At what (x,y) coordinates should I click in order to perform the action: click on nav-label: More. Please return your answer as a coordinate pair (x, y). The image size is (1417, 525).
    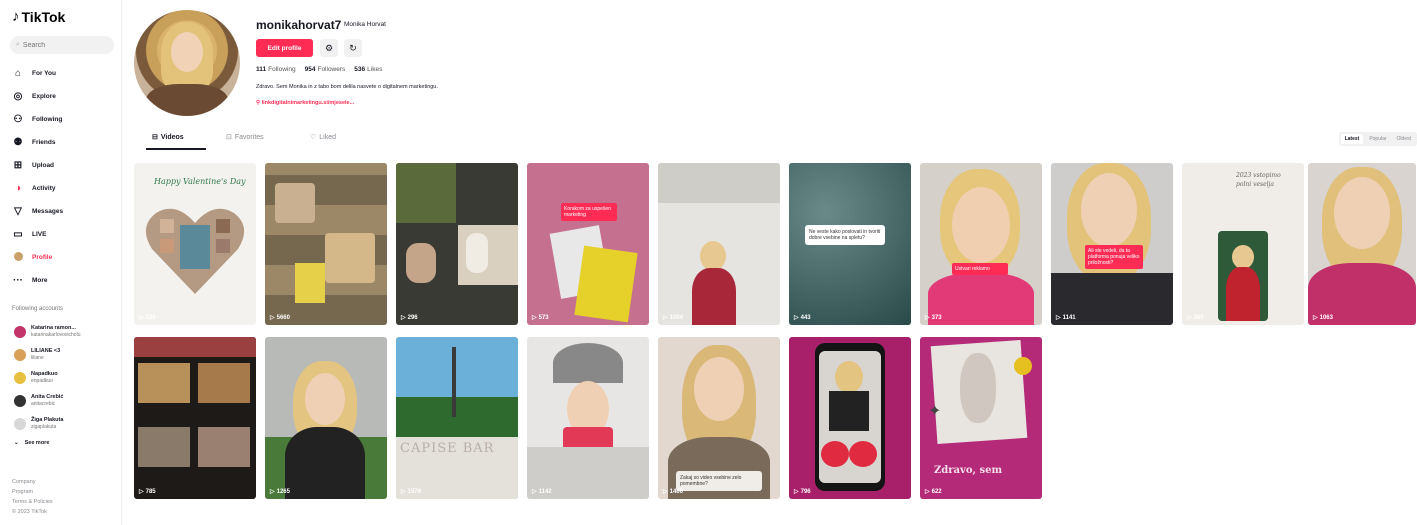
    Looking at the image, I should click on (40, 280).